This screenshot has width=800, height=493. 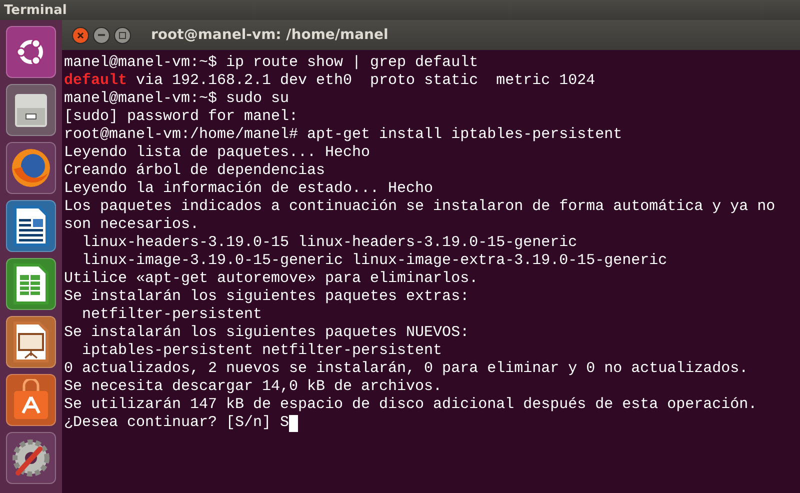 I want to click on software-launcher, so click(x=31, y=400).